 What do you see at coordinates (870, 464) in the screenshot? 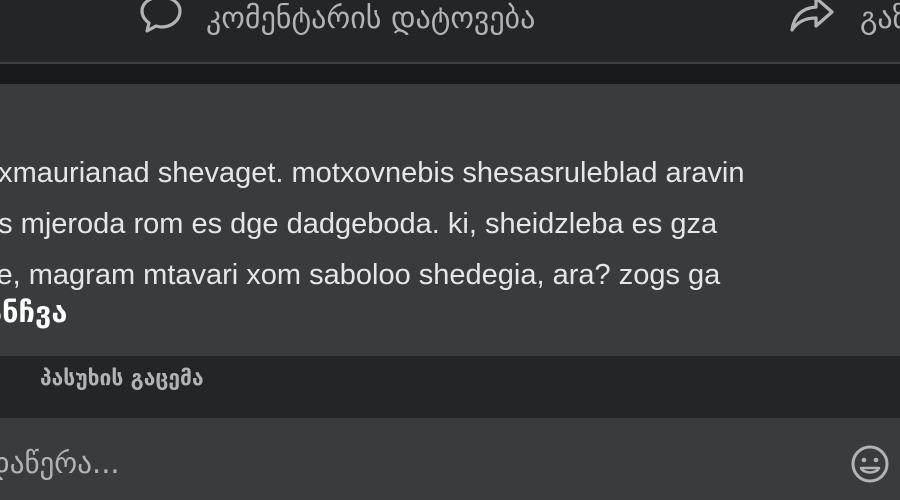
I see `emoji-icon` at bounding box center [870, 464].